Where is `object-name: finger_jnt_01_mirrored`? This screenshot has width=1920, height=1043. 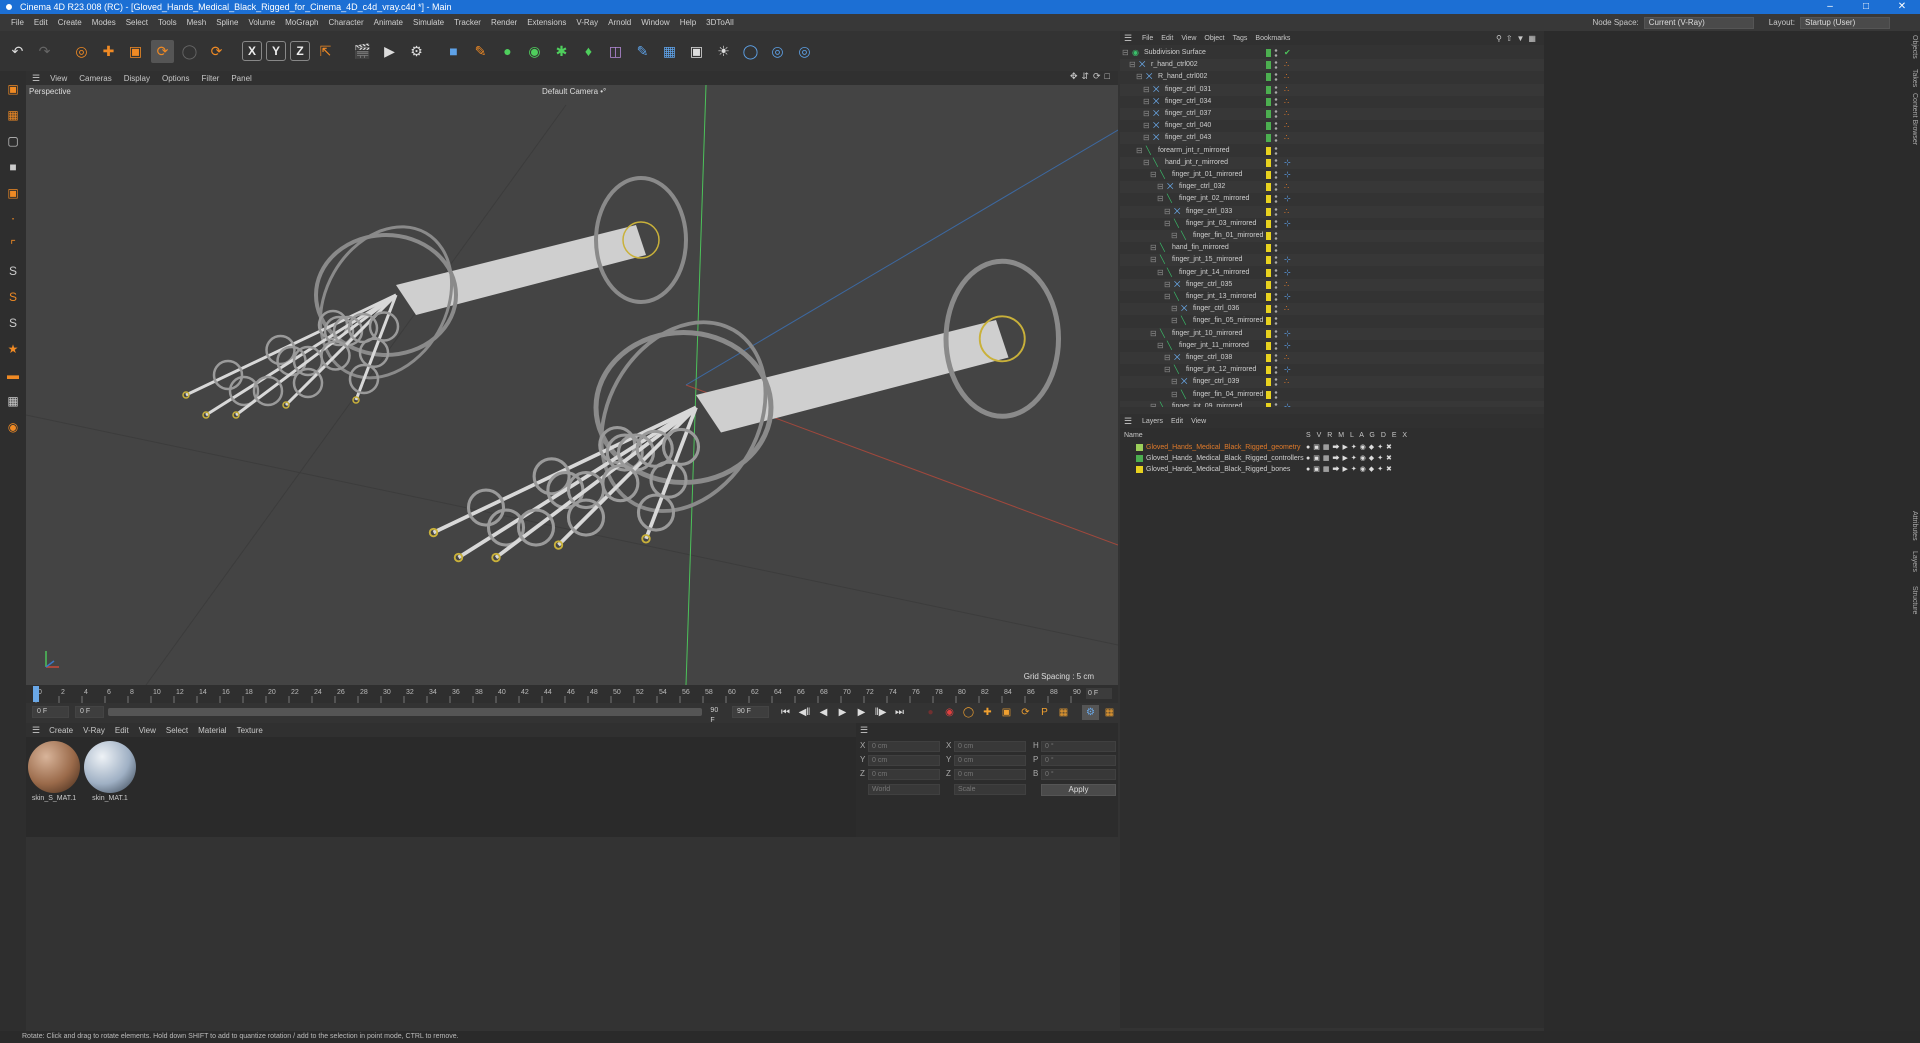 object-name: finger_jnt_01_mirrored is located at coordinates (1207, 175).